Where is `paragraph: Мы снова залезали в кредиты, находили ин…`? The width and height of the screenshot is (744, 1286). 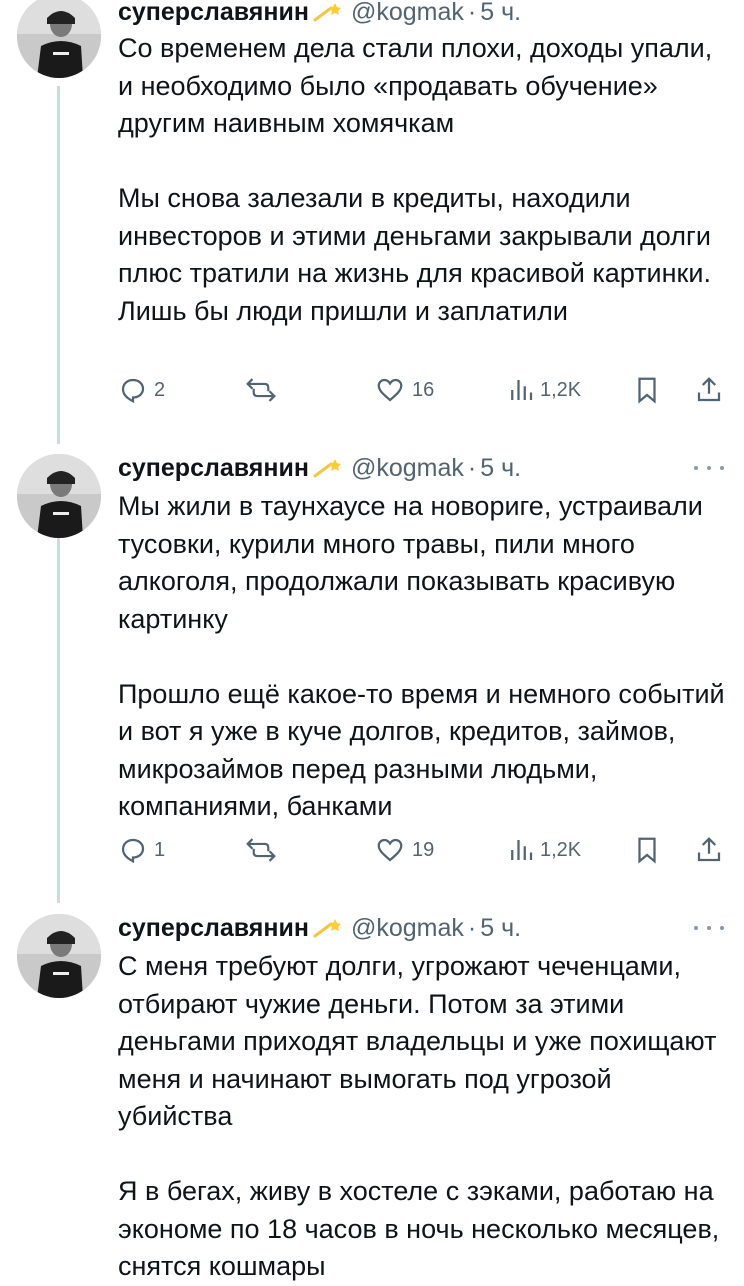 paragraph: Мы снова залезали в кредиты, находили ин… is located at coordinates (414, 254).